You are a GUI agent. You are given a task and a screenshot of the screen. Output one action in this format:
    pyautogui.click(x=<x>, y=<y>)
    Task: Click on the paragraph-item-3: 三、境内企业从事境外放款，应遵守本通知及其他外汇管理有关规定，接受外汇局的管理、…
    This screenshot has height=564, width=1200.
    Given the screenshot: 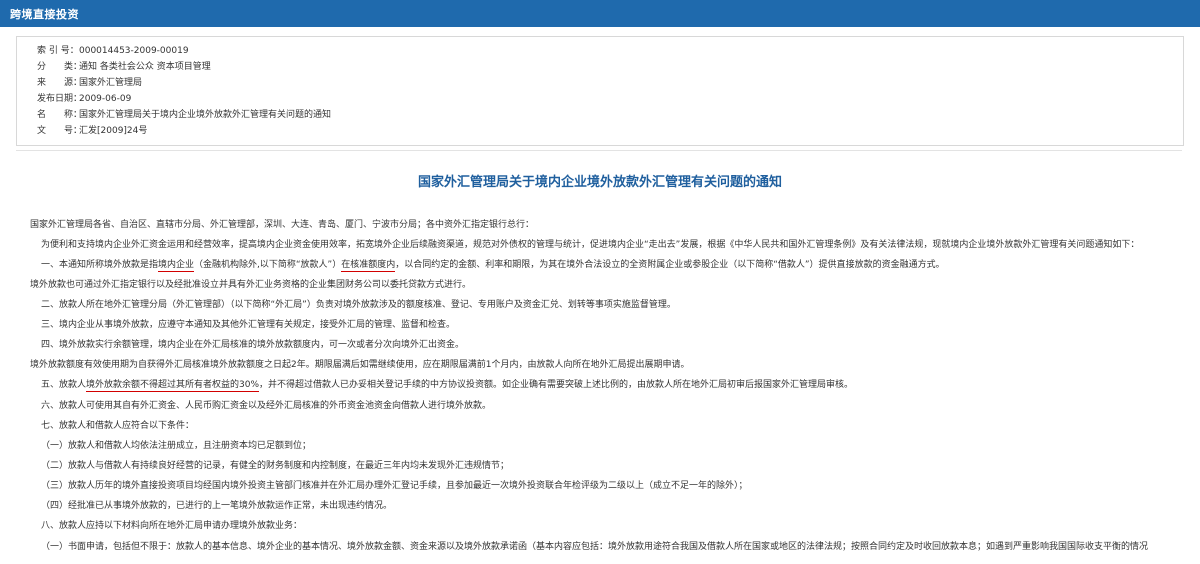 What is the action you would take?
    pyautogui.click(x=248, y=325)
    